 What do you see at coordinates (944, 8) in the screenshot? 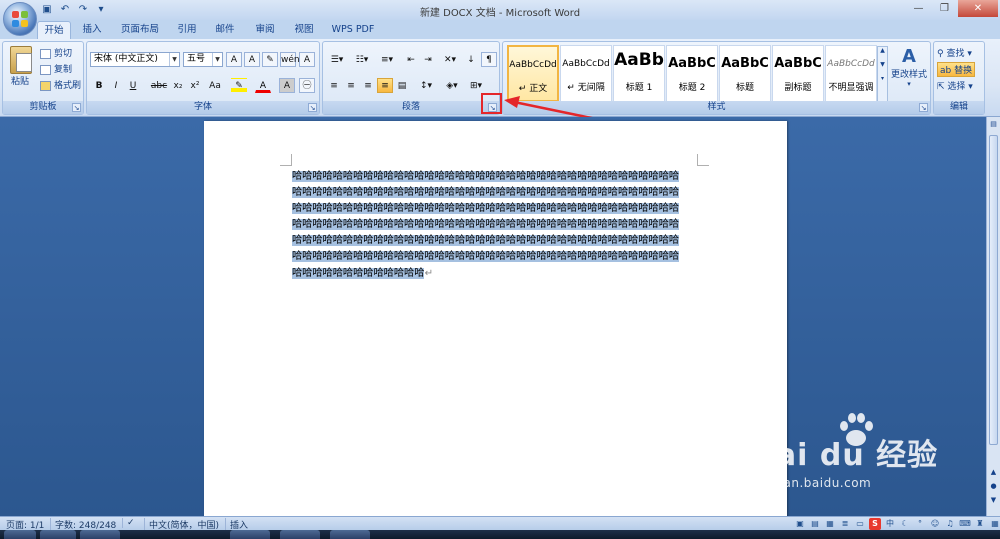
I see `maximize-button: ❐` at bounding box center [944, 8].